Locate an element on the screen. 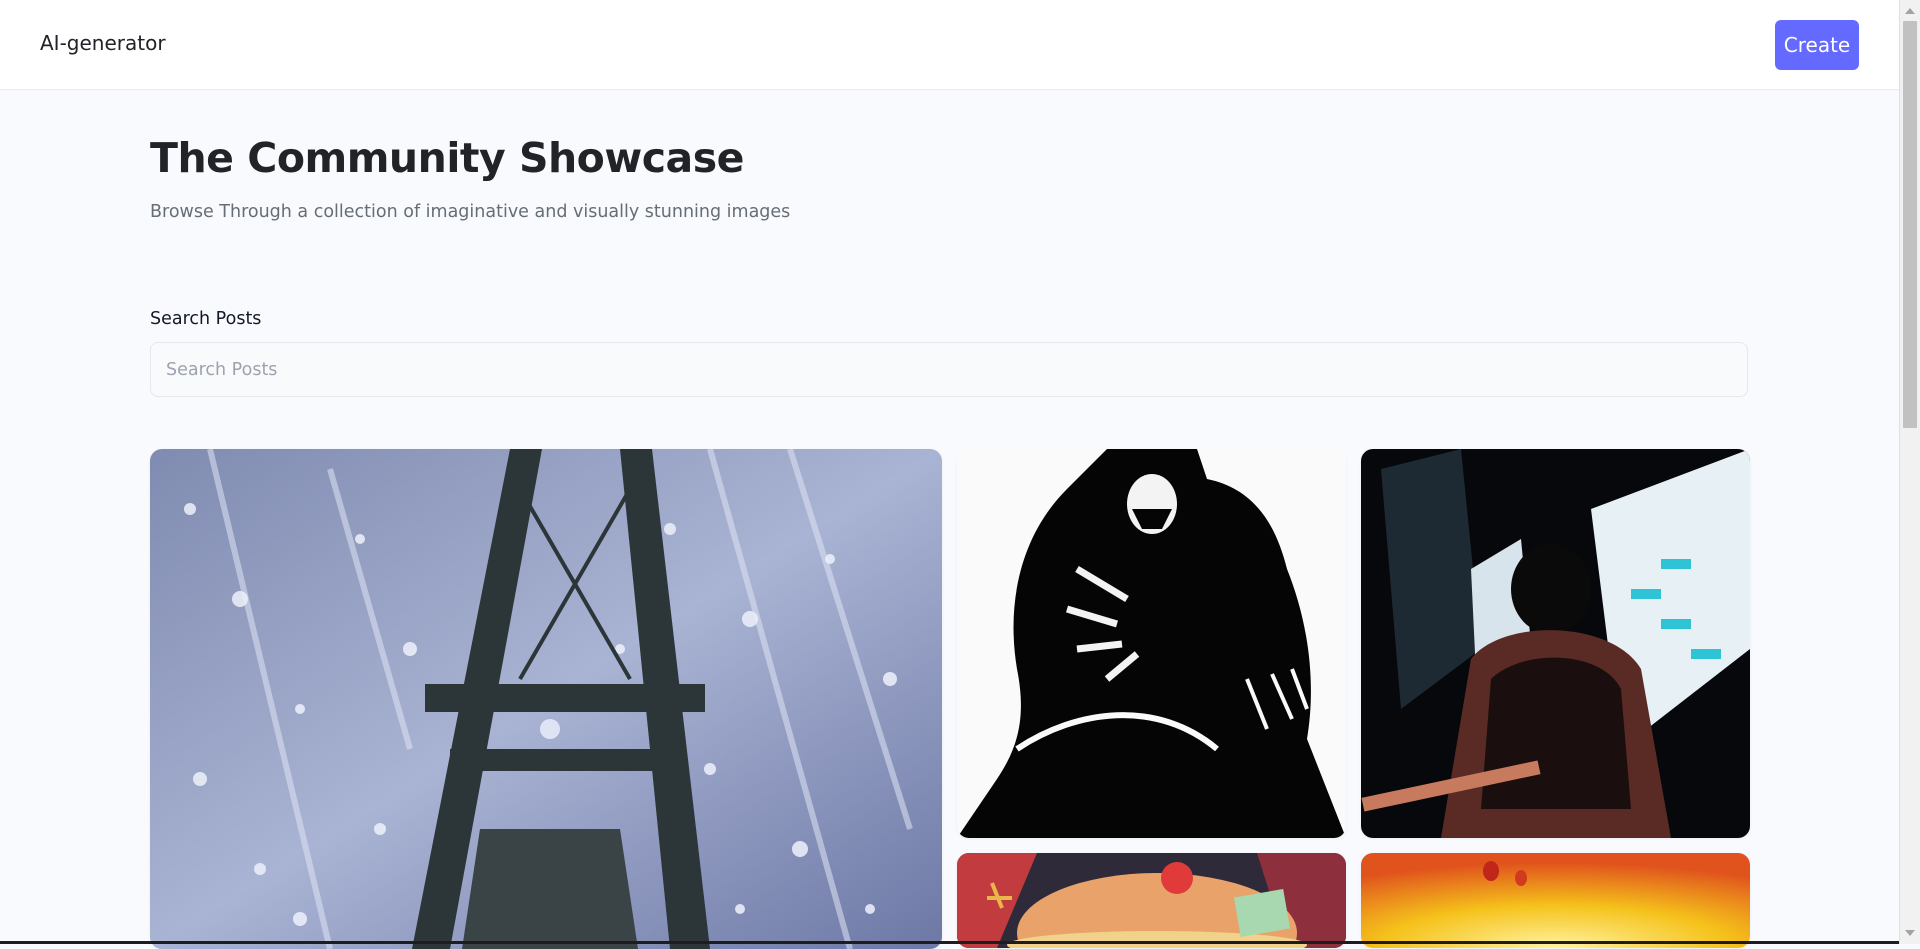 The width and height of the screenshot is (1920, 949). search-input is located at coordinates (949, 369).